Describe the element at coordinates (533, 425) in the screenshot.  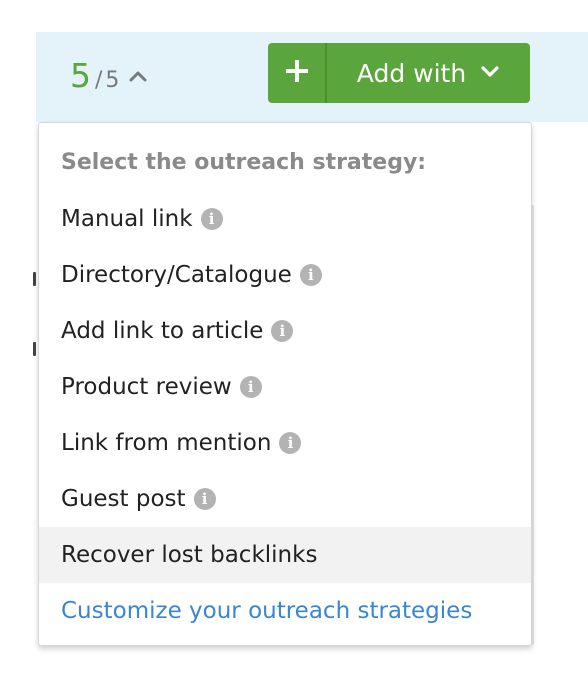
I see `column-divider` at that location.